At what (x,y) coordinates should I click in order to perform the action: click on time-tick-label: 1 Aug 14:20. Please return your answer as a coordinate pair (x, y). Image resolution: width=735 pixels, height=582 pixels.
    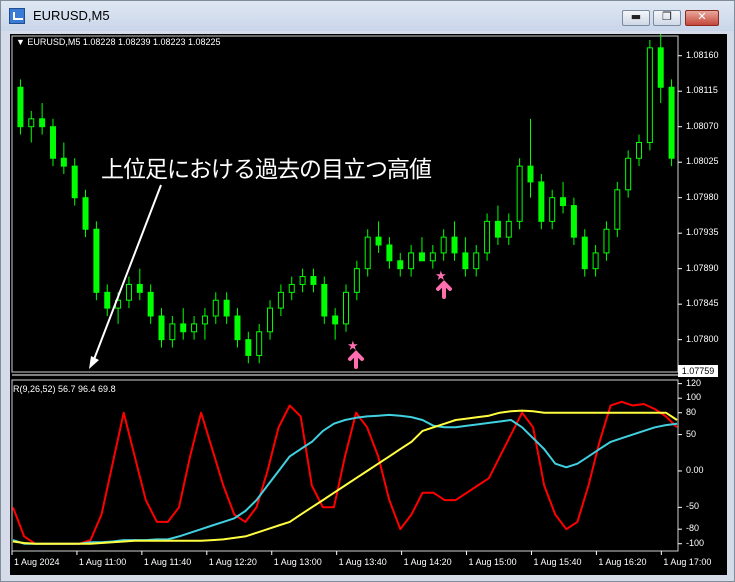
    Looking at the image, I should click on (427, 562).